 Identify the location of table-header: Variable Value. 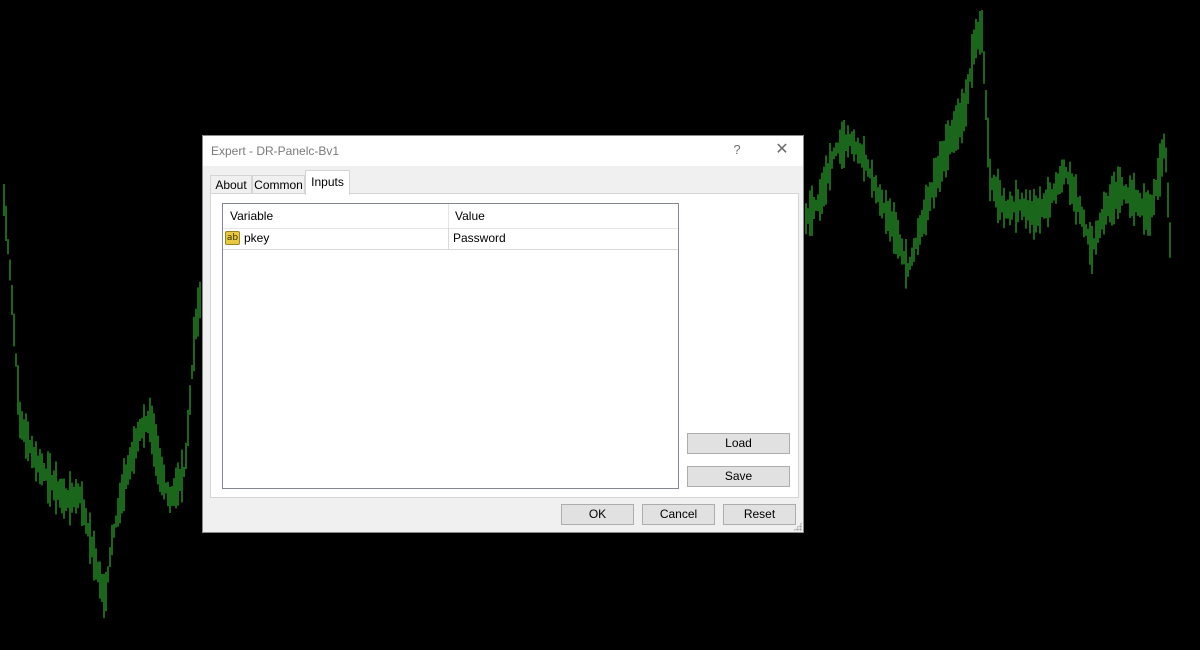
(450, 216).